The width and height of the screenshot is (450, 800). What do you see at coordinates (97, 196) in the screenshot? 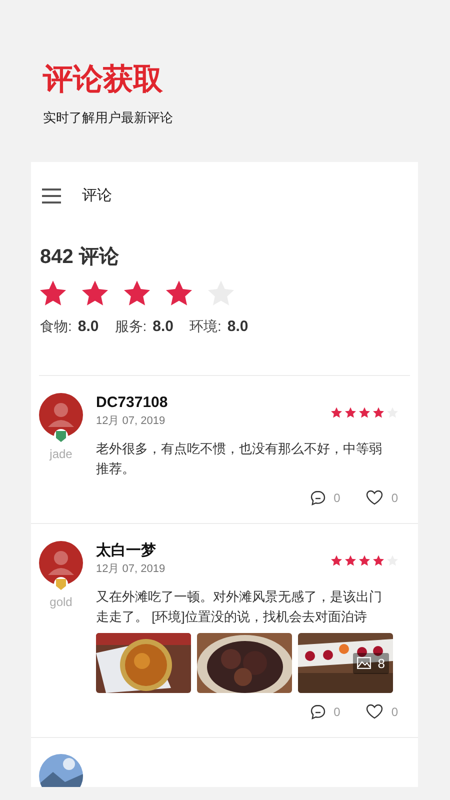
I see `toolbar-title: 评论` at bounding box center [97, 196].